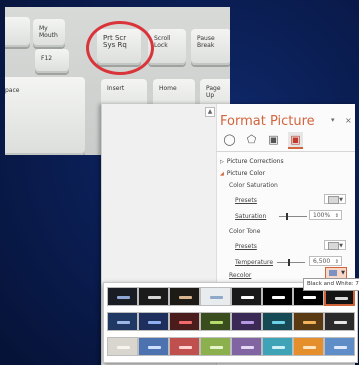 This screenshot has width=359, height=365. What do you see at coordinates (229, 139) in the screenshot?
I see `fill-line-icon: ◯` at bounding box center [229, 139].